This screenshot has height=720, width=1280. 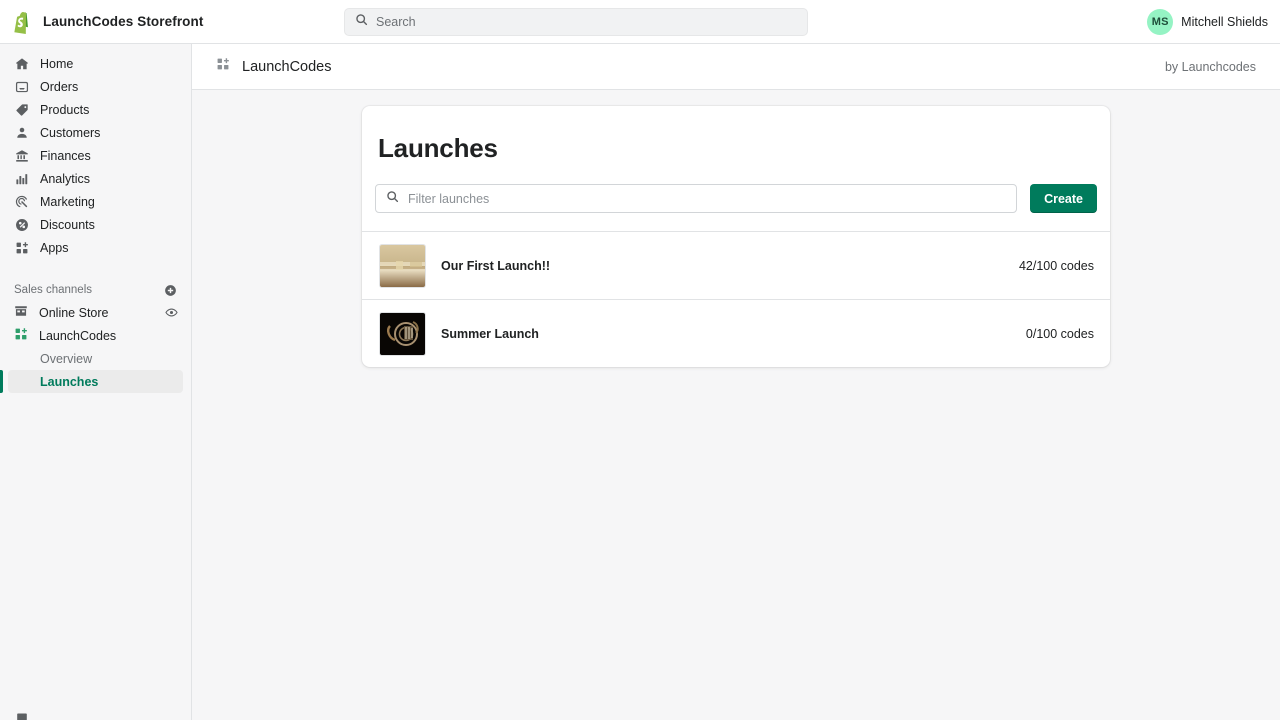 What do you see at coordinates (586, 21) in the screenshot?
I see `search-input` at bounding box center [586, 21].